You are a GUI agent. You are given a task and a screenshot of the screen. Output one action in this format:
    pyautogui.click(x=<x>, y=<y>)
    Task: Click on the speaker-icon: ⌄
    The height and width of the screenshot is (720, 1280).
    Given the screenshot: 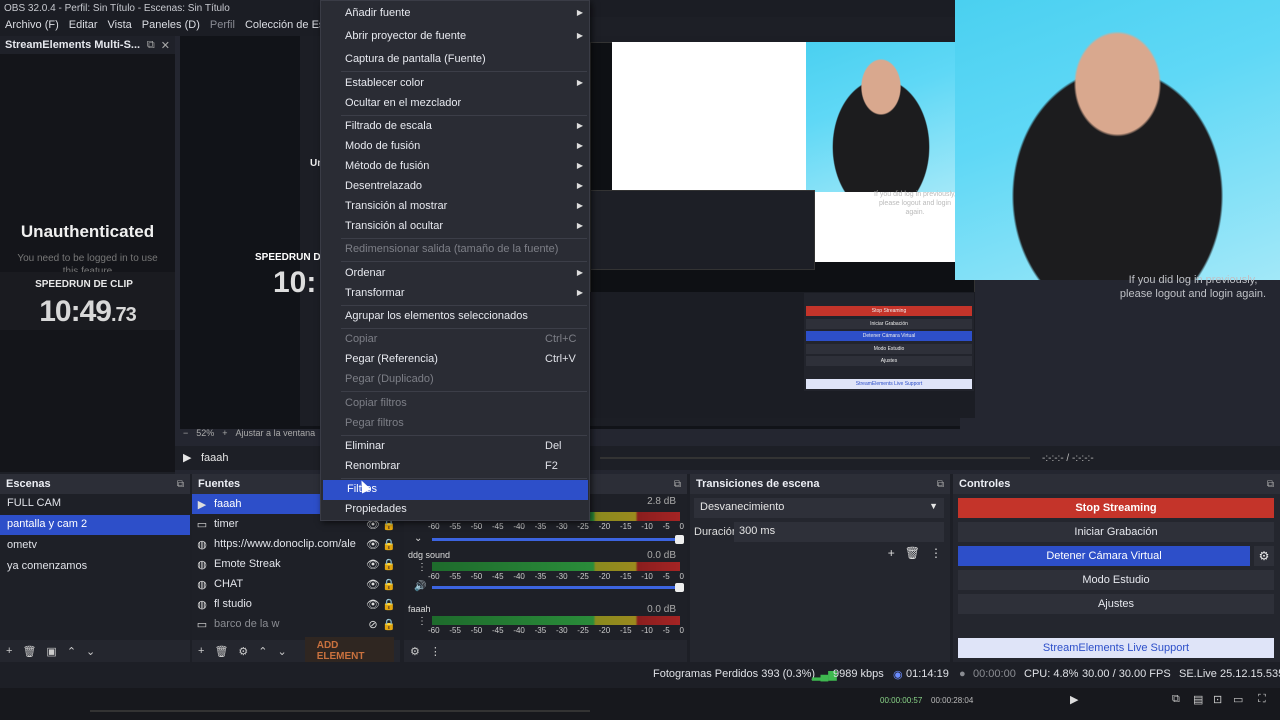 What is the action you would take?
    pyautogui.click(x=418, y=538)
    